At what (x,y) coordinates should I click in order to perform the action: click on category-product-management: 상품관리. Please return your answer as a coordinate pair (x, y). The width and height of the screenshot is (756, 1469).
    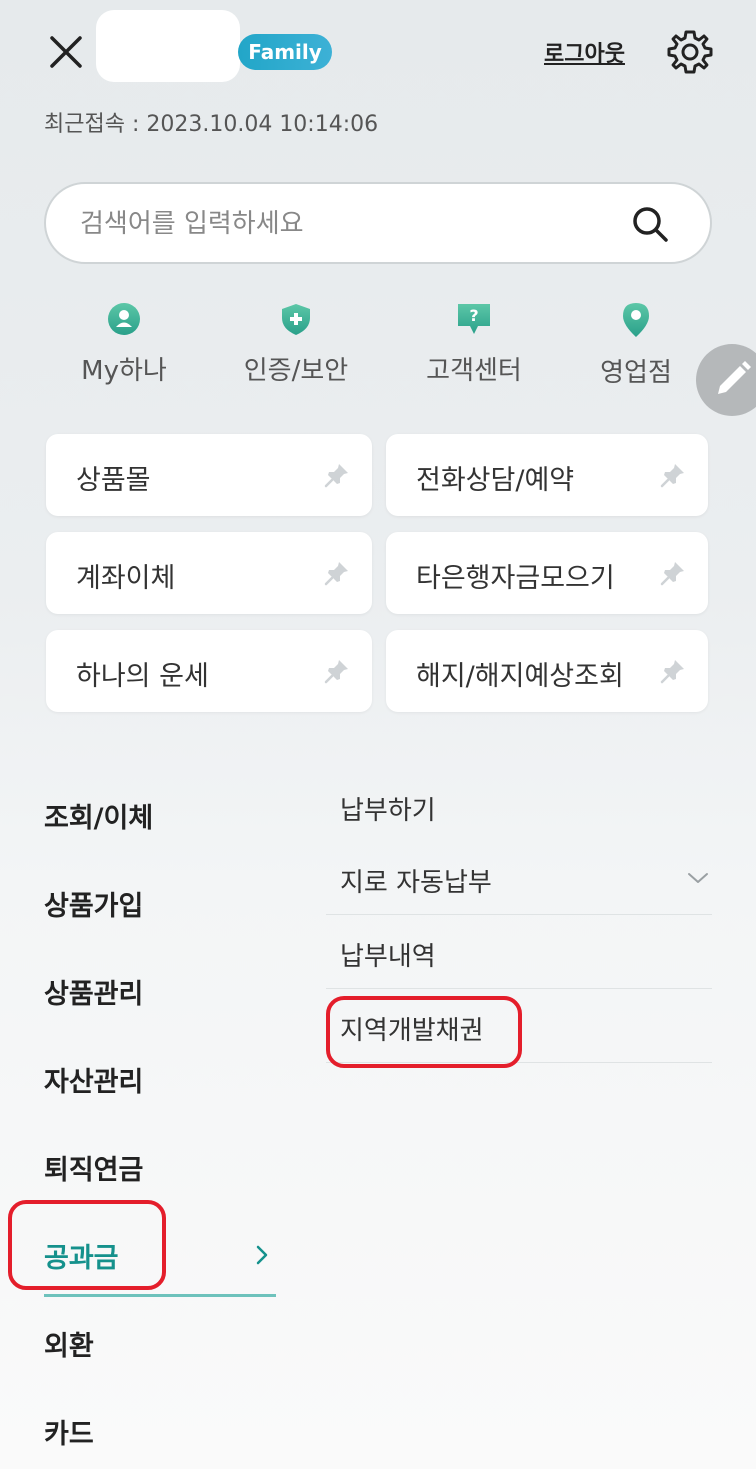
    Looking at the image, I should click on (93, 991).